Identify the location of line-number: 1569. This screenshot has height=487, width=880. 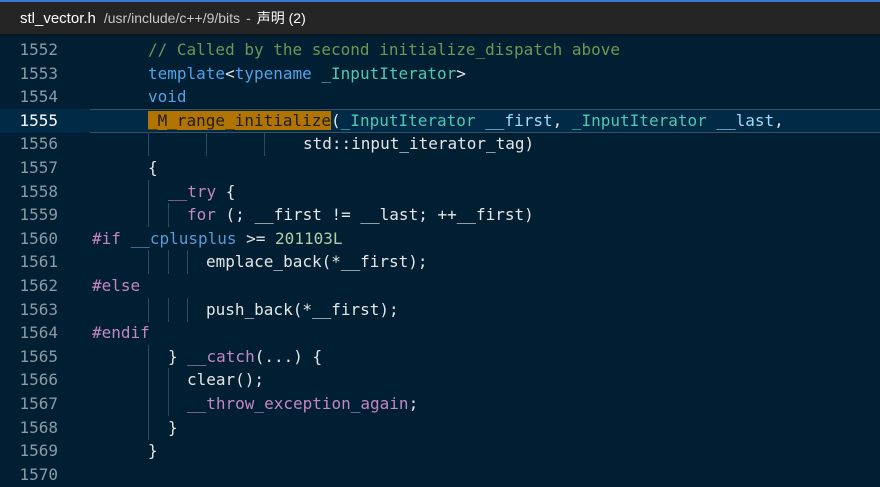
(38, 451).